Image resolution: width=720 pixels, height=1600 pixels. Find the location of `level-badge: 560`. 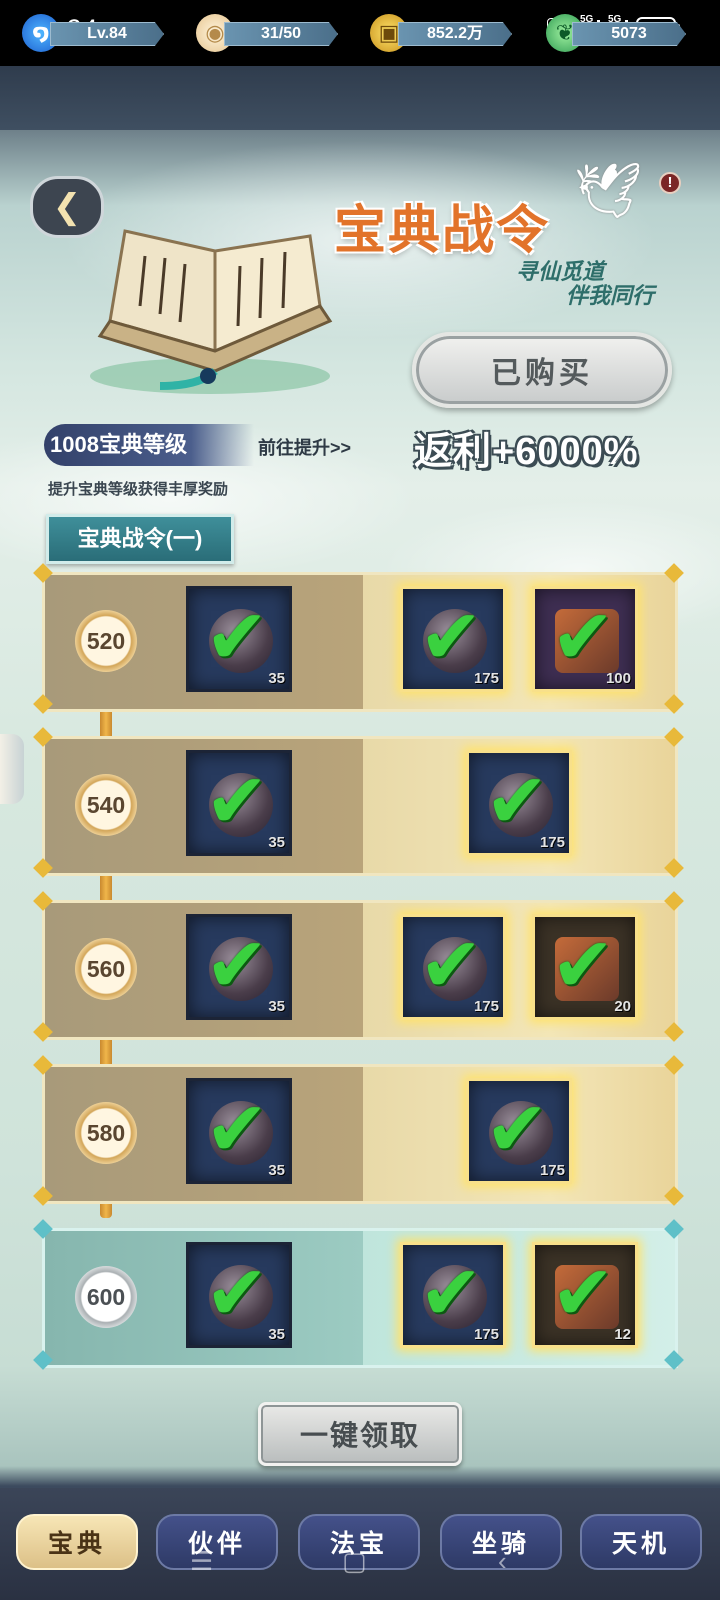

level-badge: 560 is located at coordinates (106, 969).